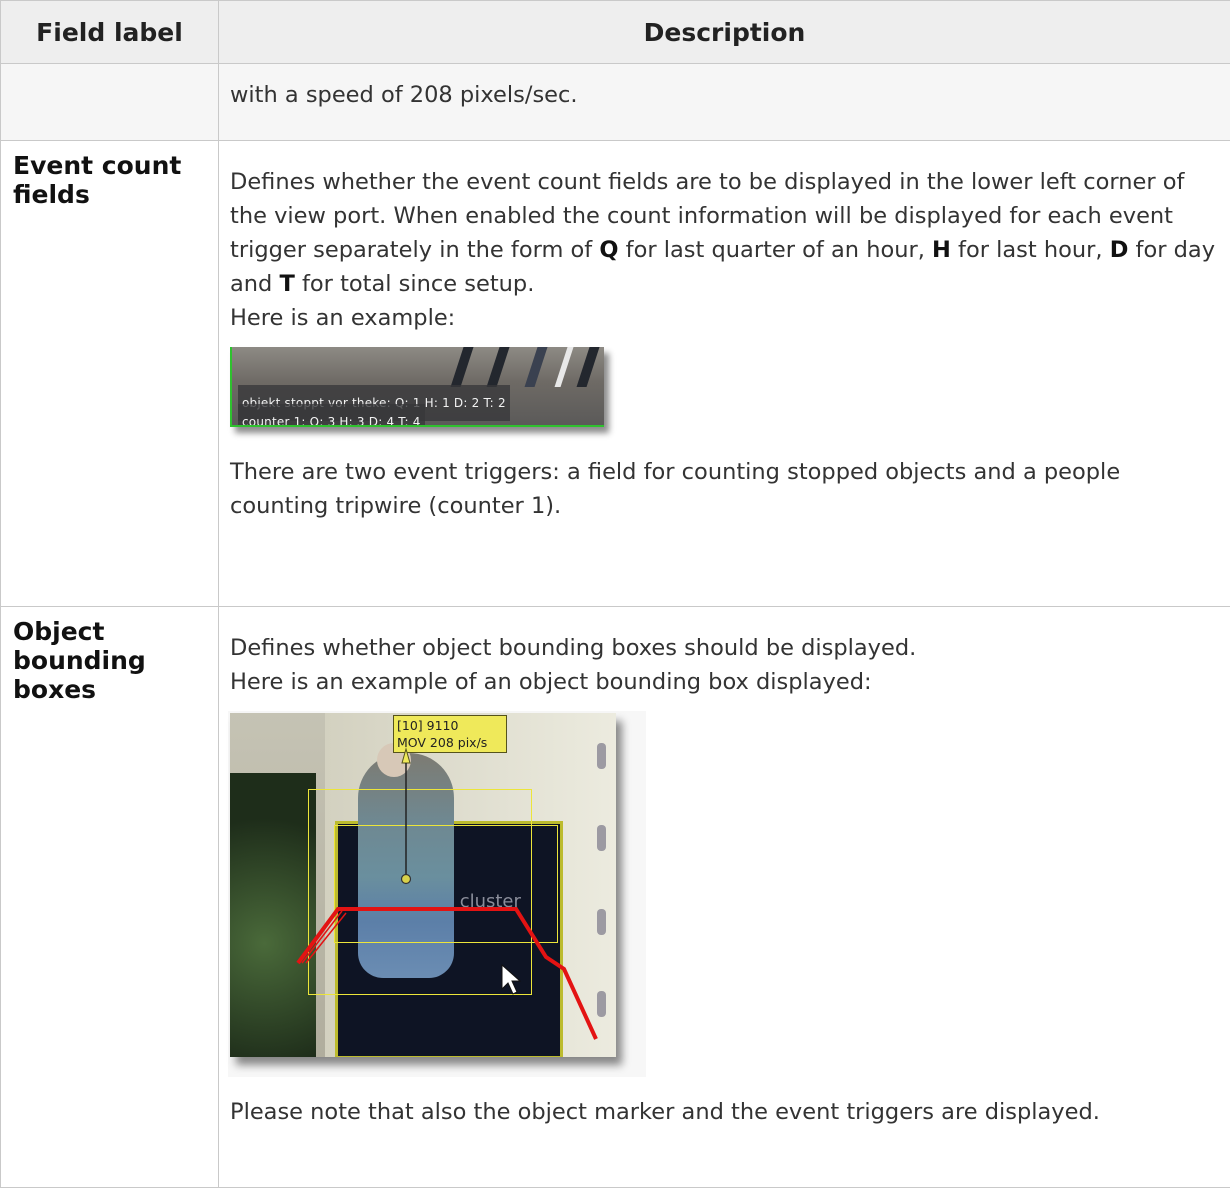 This screenshot has width=1230, height=1188. I want to click on counter-line-counter-1: counter 1: Q: 3 H: 3 D: 4 T: 4, so click(331, 415).